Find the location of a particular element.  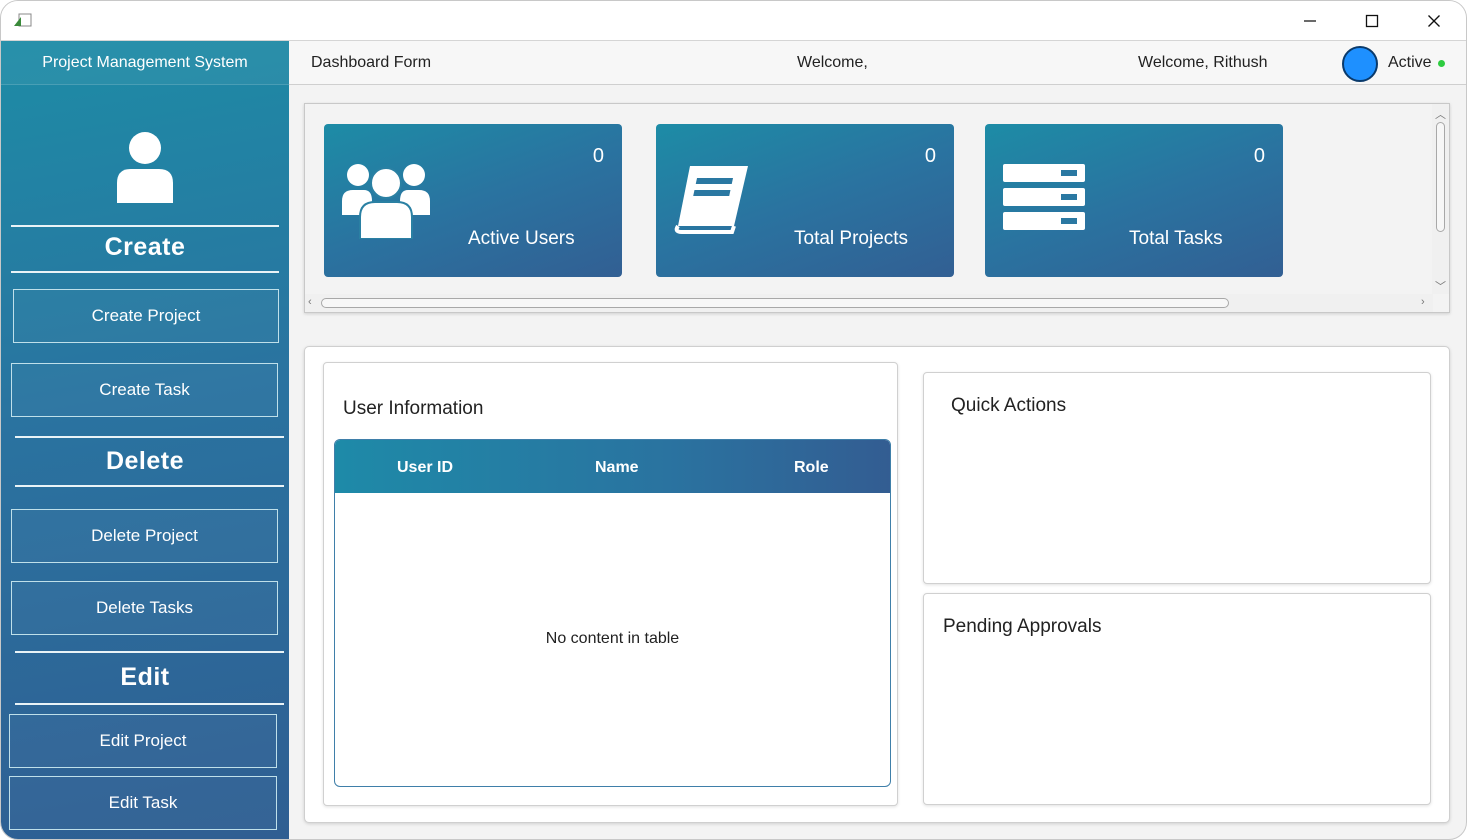

vertical-scroll-thumb is located at coordinates (1440, 177).